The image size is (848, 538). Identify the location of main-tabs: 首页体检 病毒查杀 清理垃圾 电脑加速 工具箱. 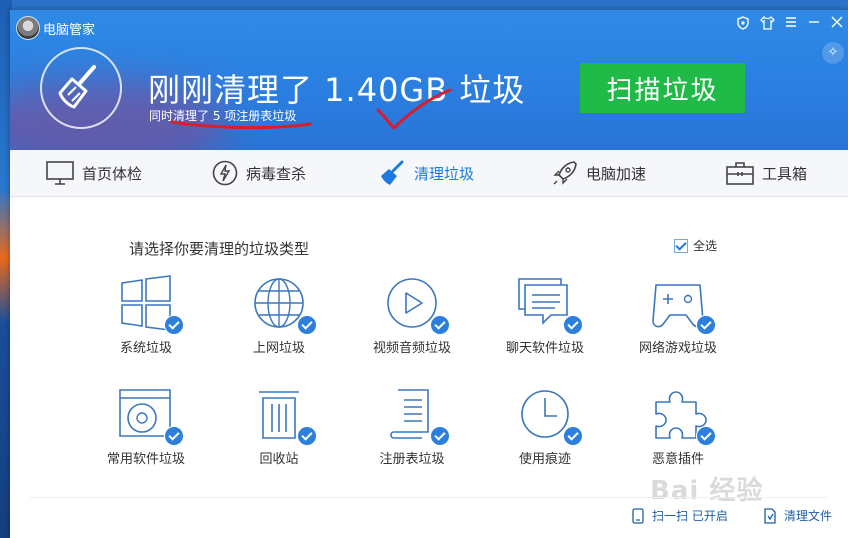
(429, 173).